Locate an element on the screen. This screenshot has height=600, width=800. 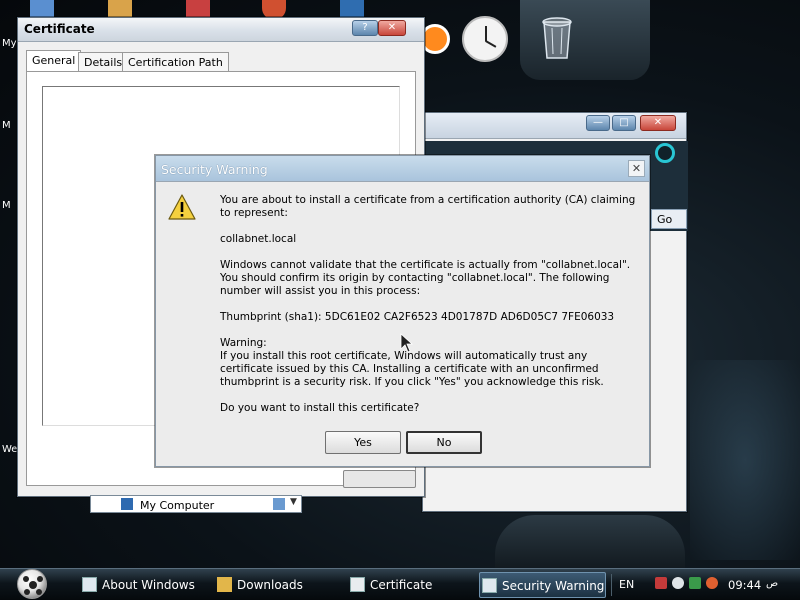
chevron-down-icon: ▼ is located at coordinates (293, 502).